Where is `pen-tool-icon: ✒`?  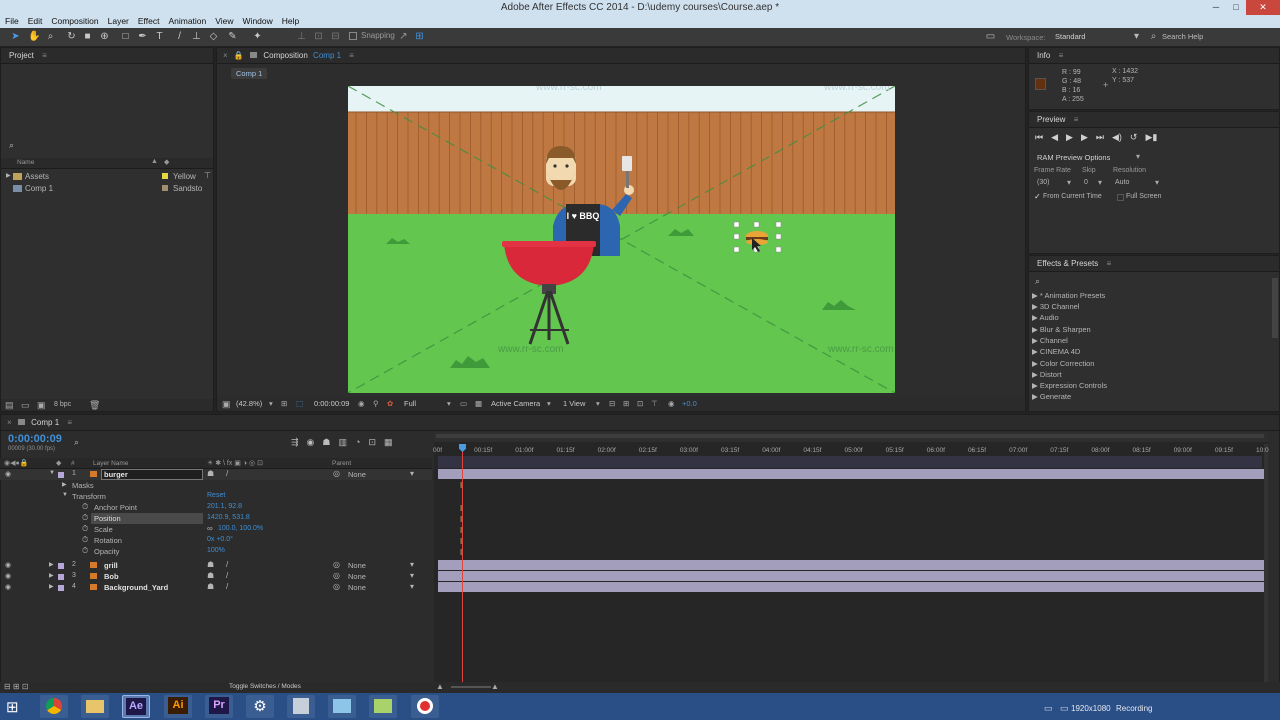
pen-tool-icon: ✒ is located at coordinates (142, 36).